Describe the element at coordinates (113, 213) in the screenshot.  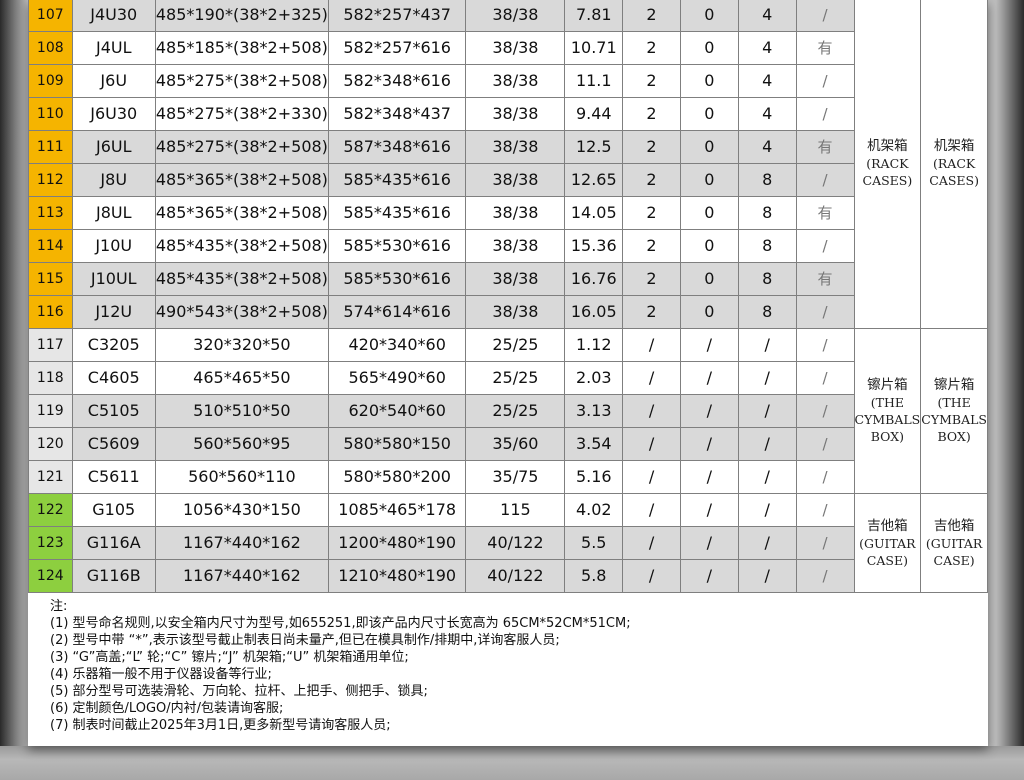
I see `model-cell: J8UL` at that location.